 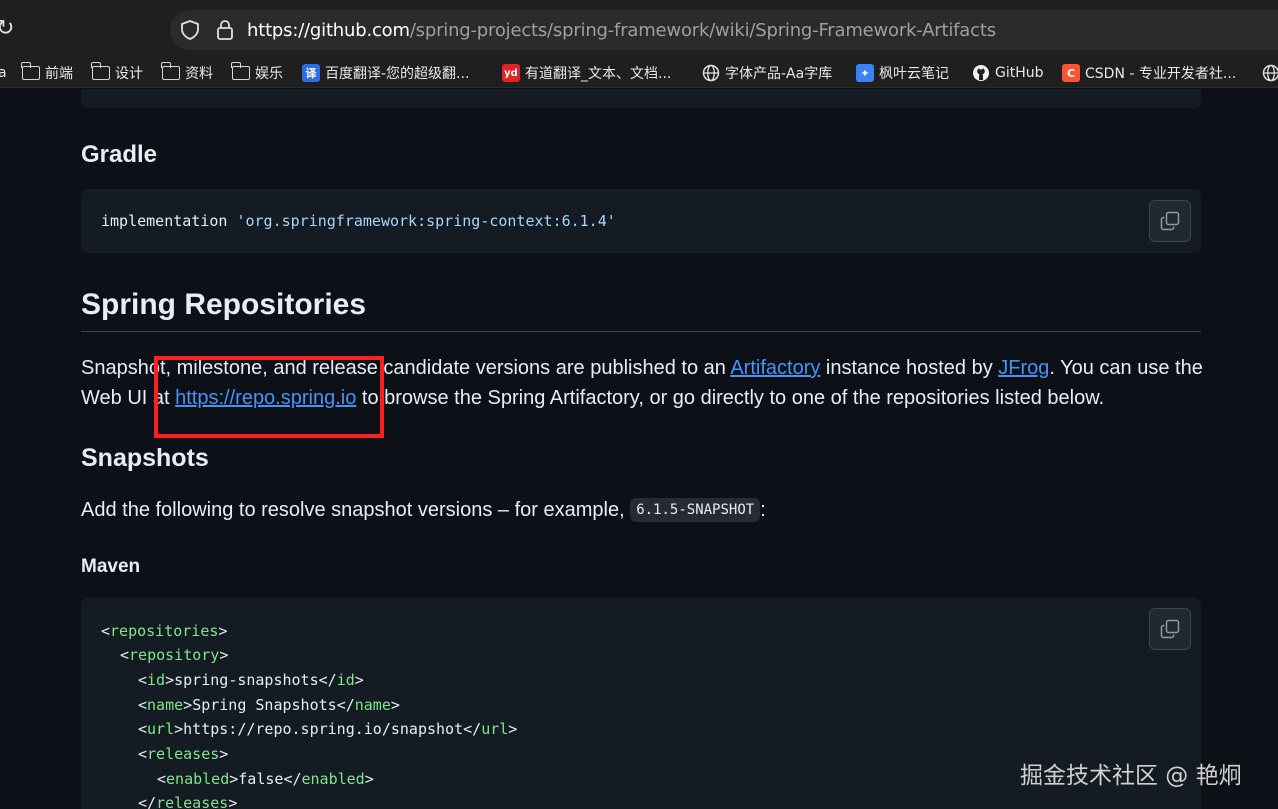 What do you see at coordinates (111, 566) in the screenshot?
I see `maven-heading: Maven` at bounding box center [111, 566].